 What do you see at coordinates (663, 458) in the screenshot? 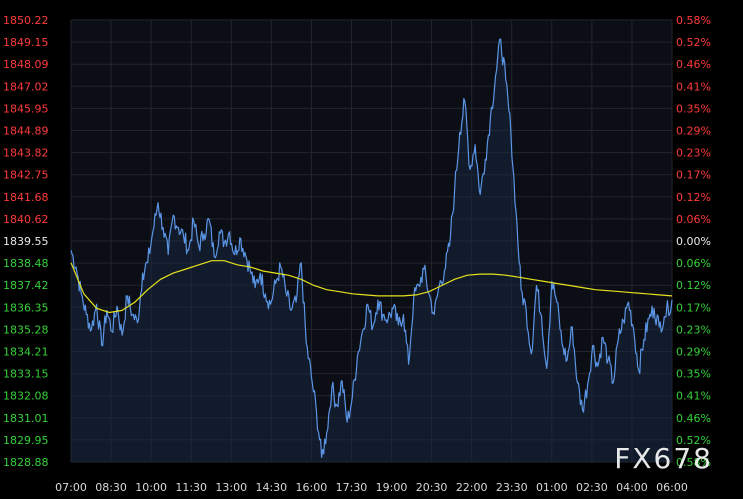
I see `fx678-watermark: FX678` at bounding box center [663, 458].